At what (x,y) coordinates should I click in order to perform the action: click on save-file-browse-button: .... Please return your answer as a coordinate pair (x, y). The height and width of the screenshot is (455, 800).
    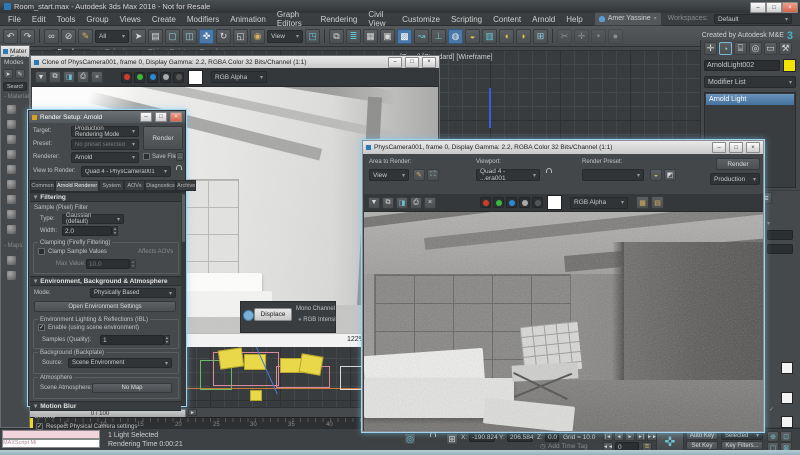
    Looking at the image, I should click on (180, 156).